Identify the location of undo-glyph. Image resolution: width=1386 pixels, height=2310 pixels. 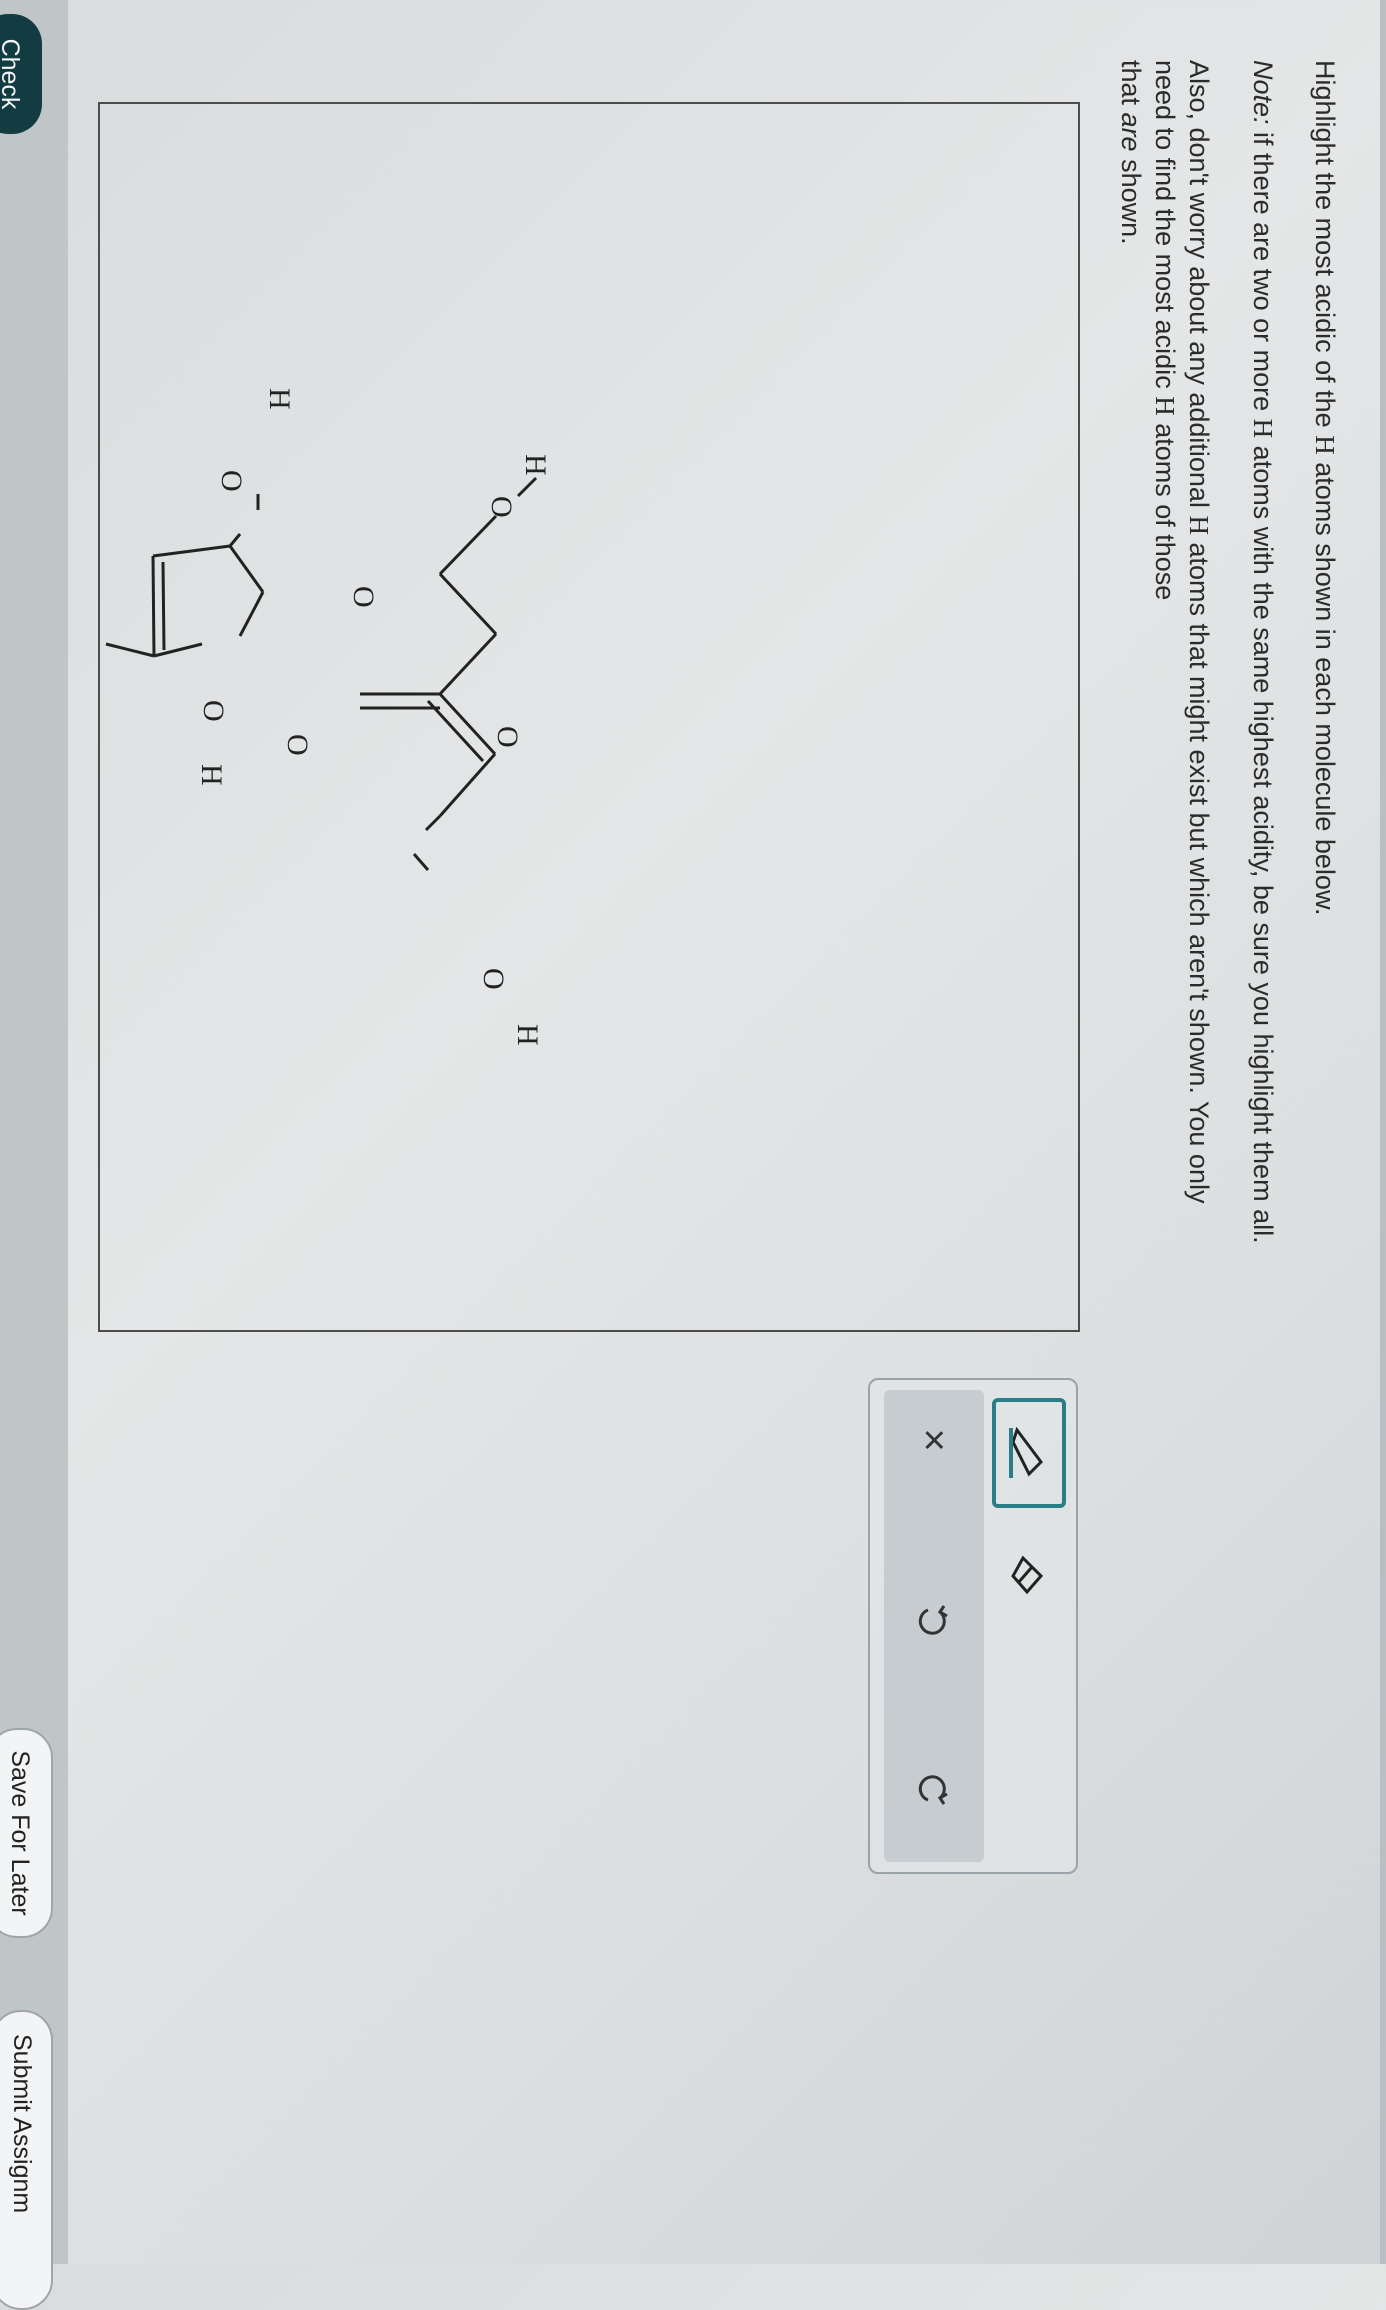
(933, 1620).